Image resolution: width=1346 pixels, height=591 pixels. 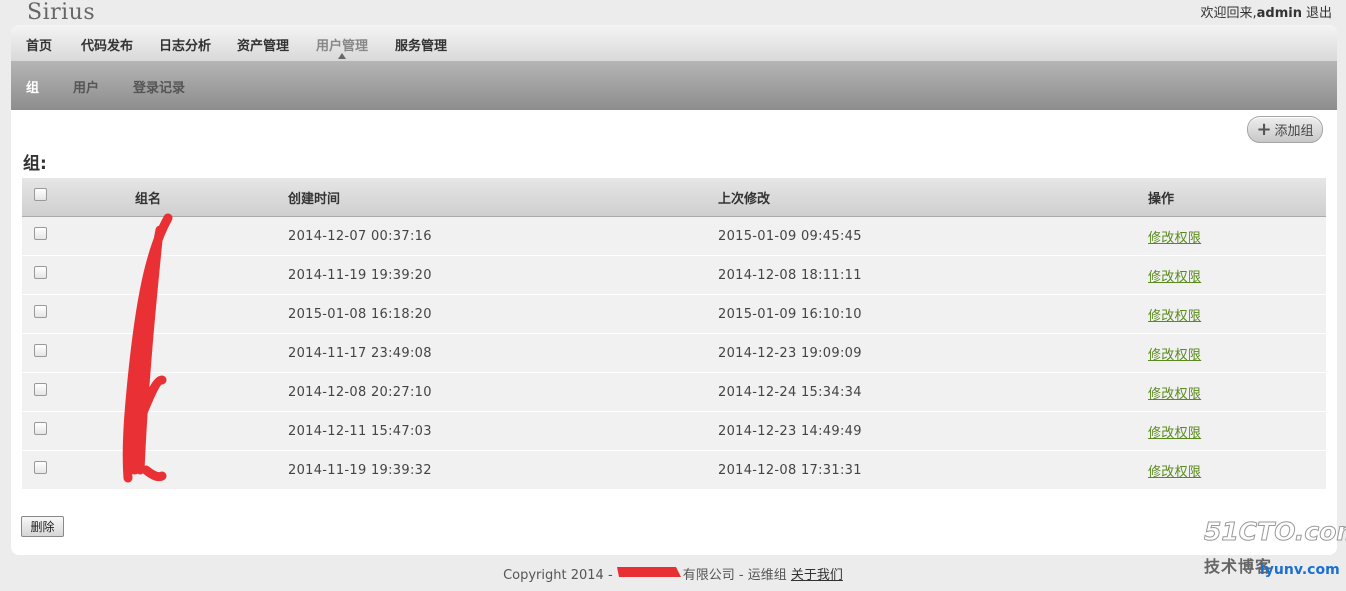 I want to click on plus-icon: +, so click(x=1264, y=129).